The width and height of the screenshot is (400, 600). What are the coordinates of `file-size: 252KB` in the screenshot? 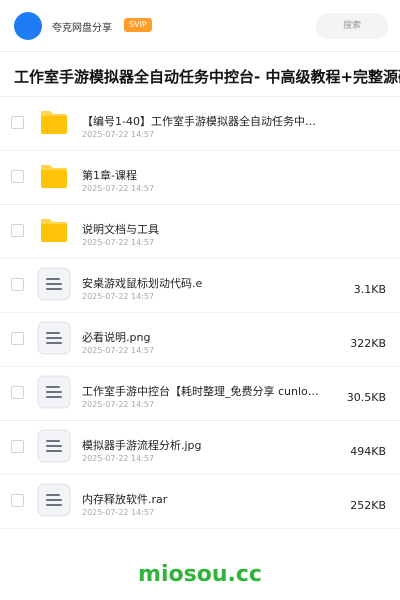 It's located at (368, 505).